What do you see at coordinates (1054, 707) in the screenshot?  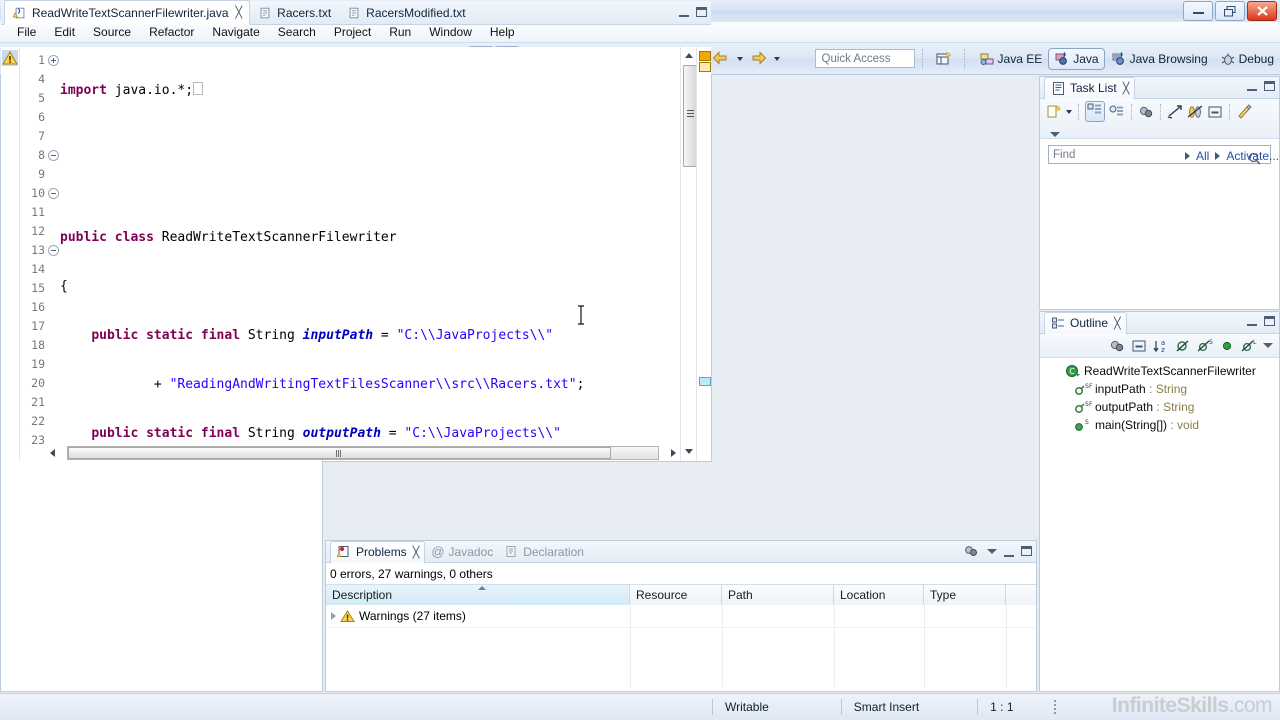 I see `status-resize-grip` at bounding box center [1054, 707].